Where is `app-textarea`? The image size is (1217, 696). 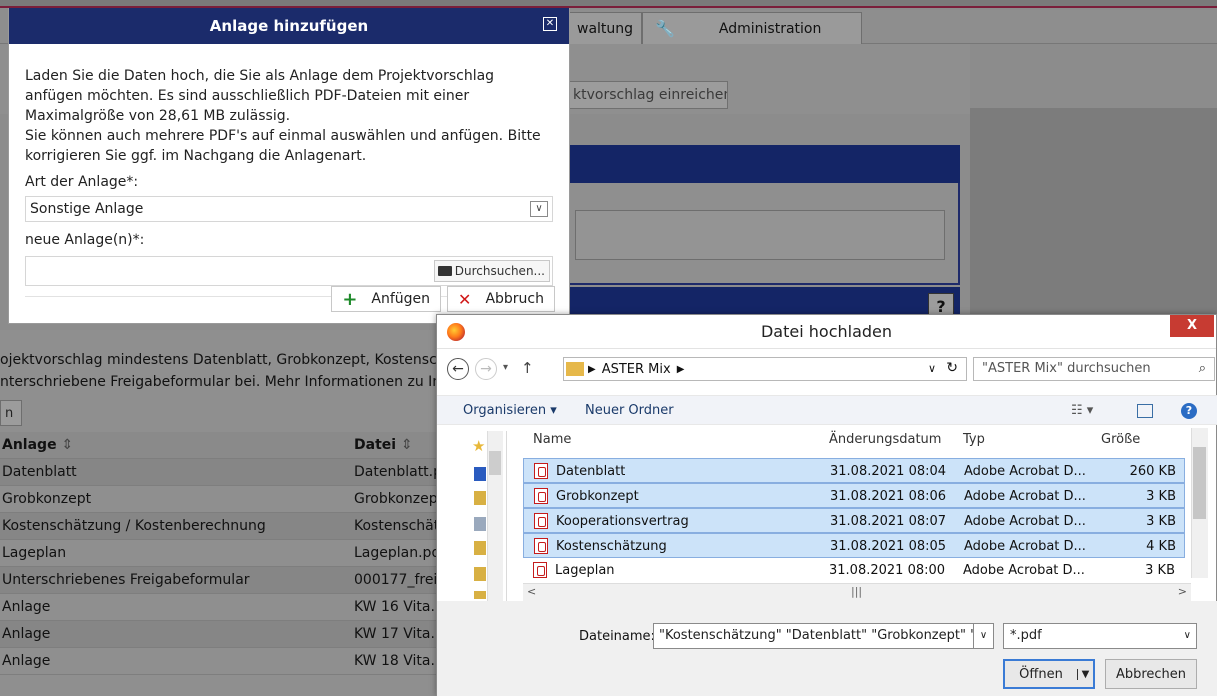 app-textarea is located at coordinates (760, 235).